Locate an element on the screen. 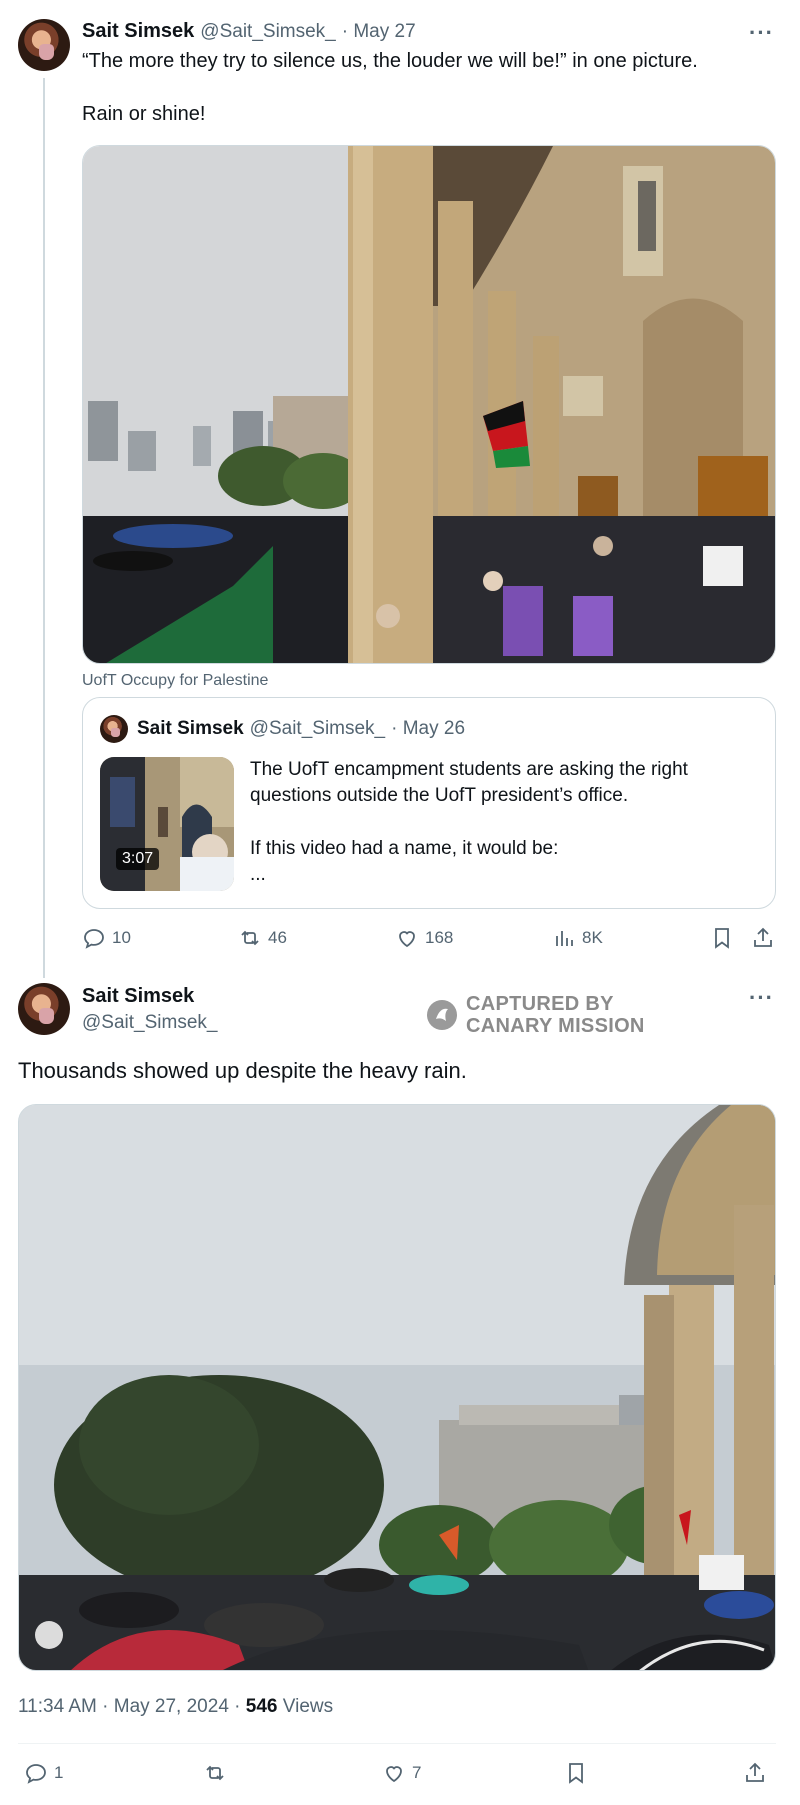 Image resolution: width=800 pixels, height=1805 pixels. divider is located at coordinates (397, 1743).